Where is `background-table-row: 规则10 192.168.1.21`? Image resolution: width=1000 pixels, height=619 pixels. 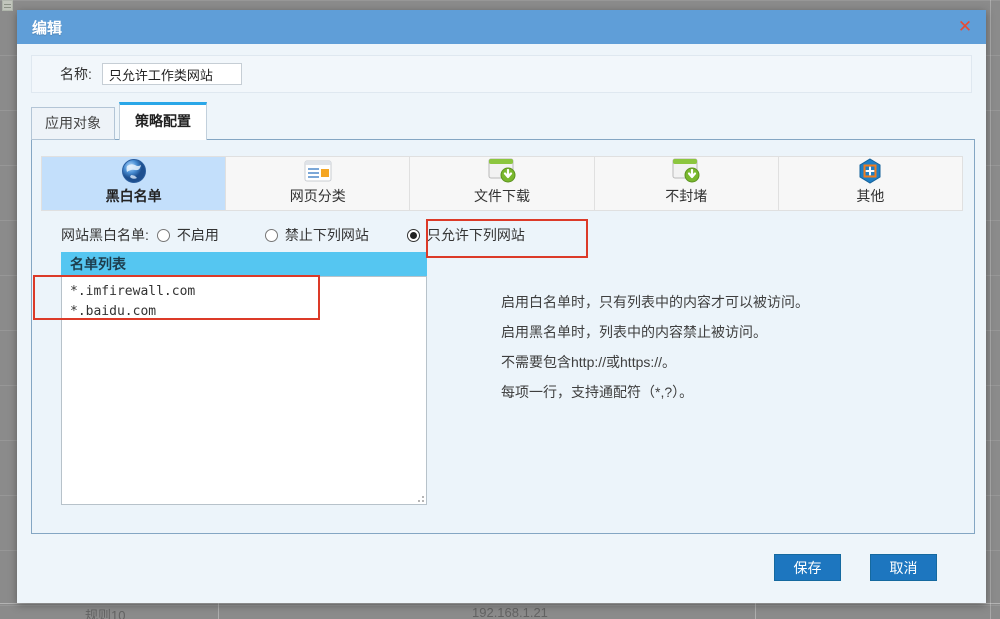
background-table-row: 规则10 192.168.1.21 is located at coordinates (500, 611).